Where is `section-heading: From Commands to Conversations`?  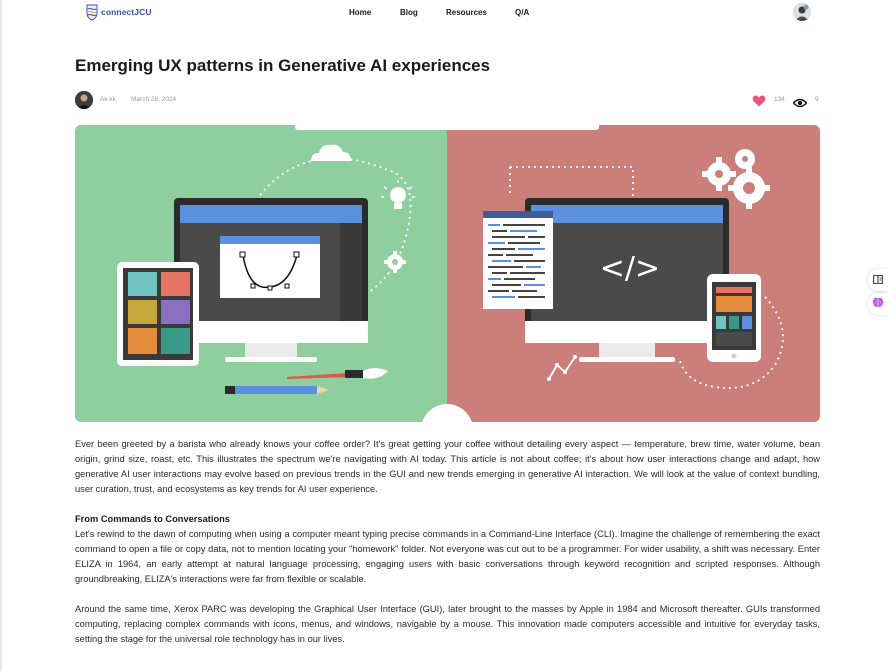
section-heading: From Commands to Conversations is located at coordinates (152, 519).